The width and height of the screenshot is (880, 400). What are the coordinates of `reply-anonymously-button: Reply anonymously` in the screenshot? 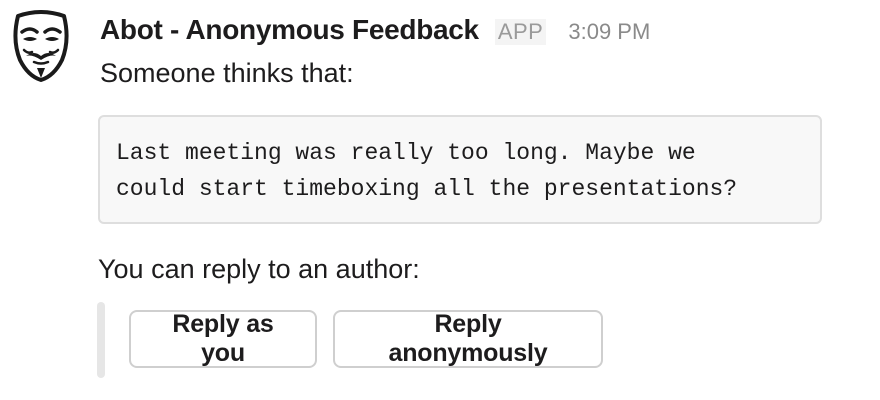 It's located at (468, 339).